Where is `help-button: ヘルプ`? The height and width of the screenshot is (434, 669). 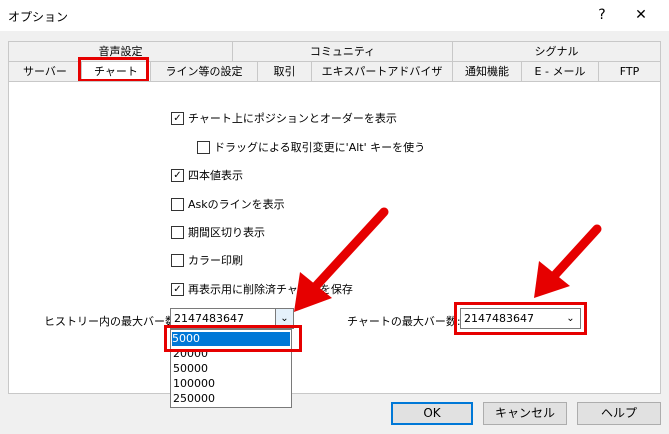
help-button: ヘルプ is located at coordinates (619, 413).